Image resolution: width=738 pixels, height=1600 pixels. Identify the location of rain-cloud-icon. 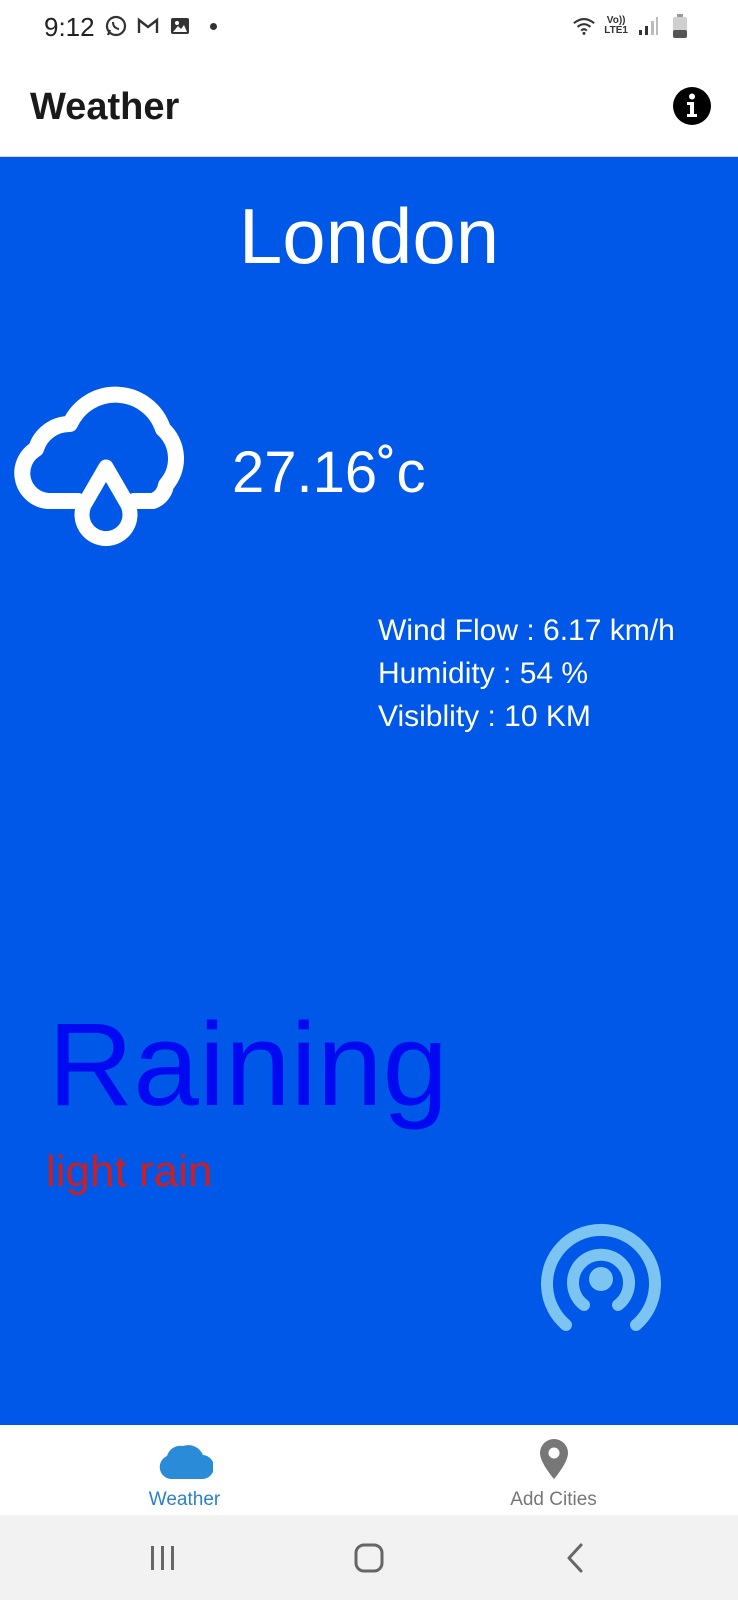
(99, 466).